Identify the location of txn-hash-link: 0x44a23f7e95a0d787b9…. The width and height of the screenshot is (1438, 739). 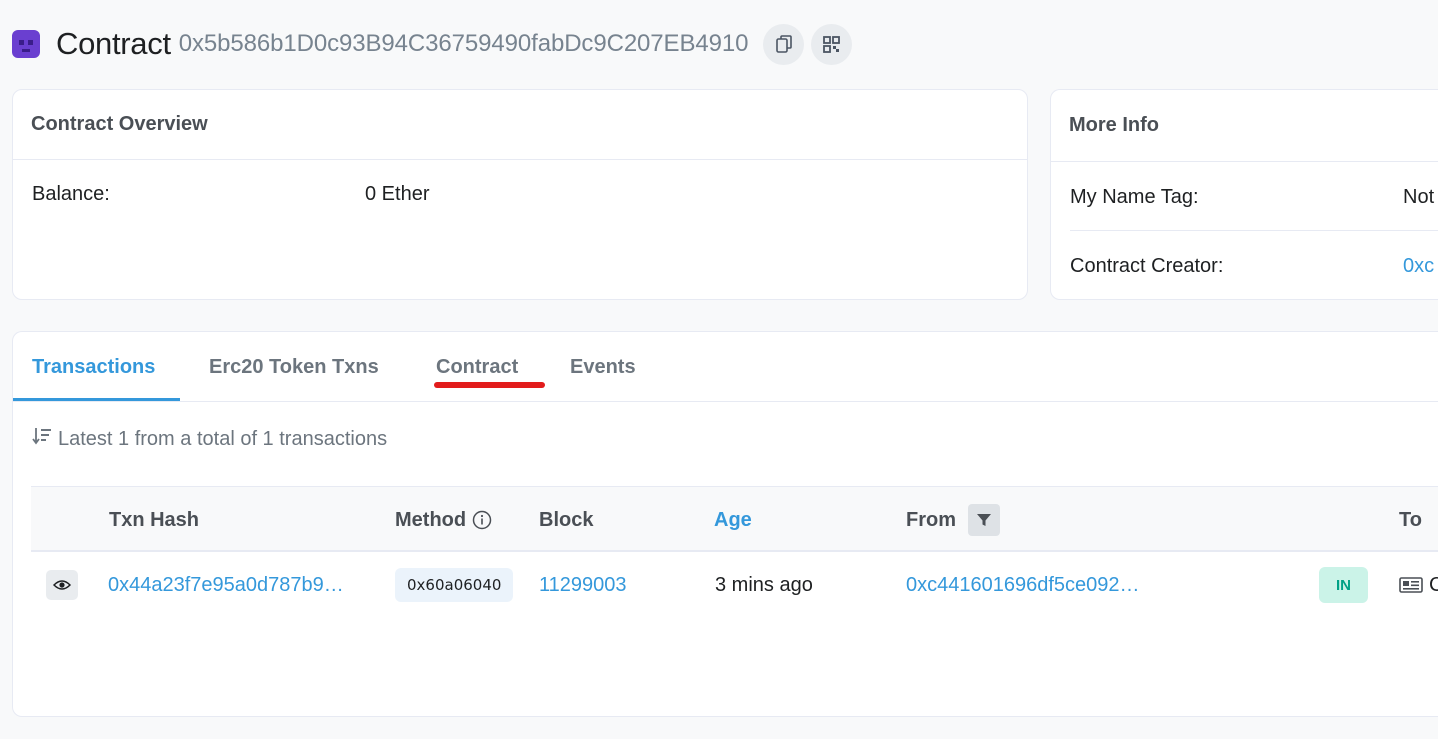
(226, 585).